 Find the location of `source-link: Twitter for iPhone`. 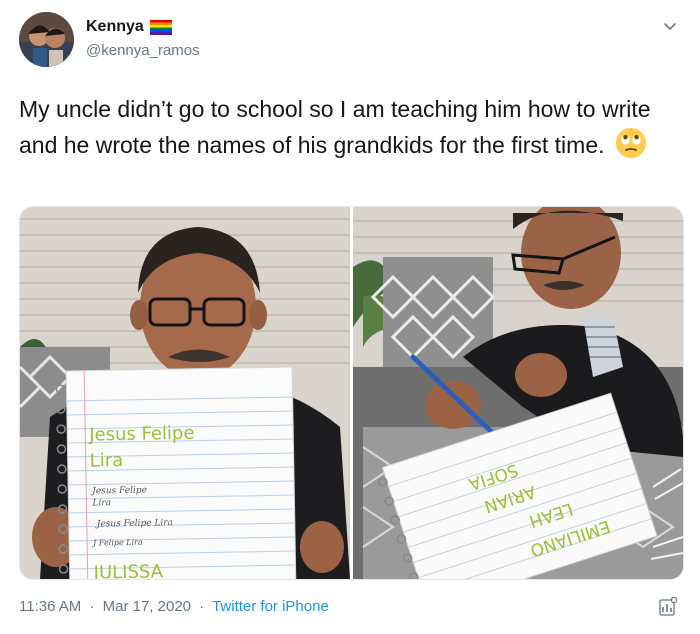

source-link: Twitter for iPhone is located at coordinates (270, 606).